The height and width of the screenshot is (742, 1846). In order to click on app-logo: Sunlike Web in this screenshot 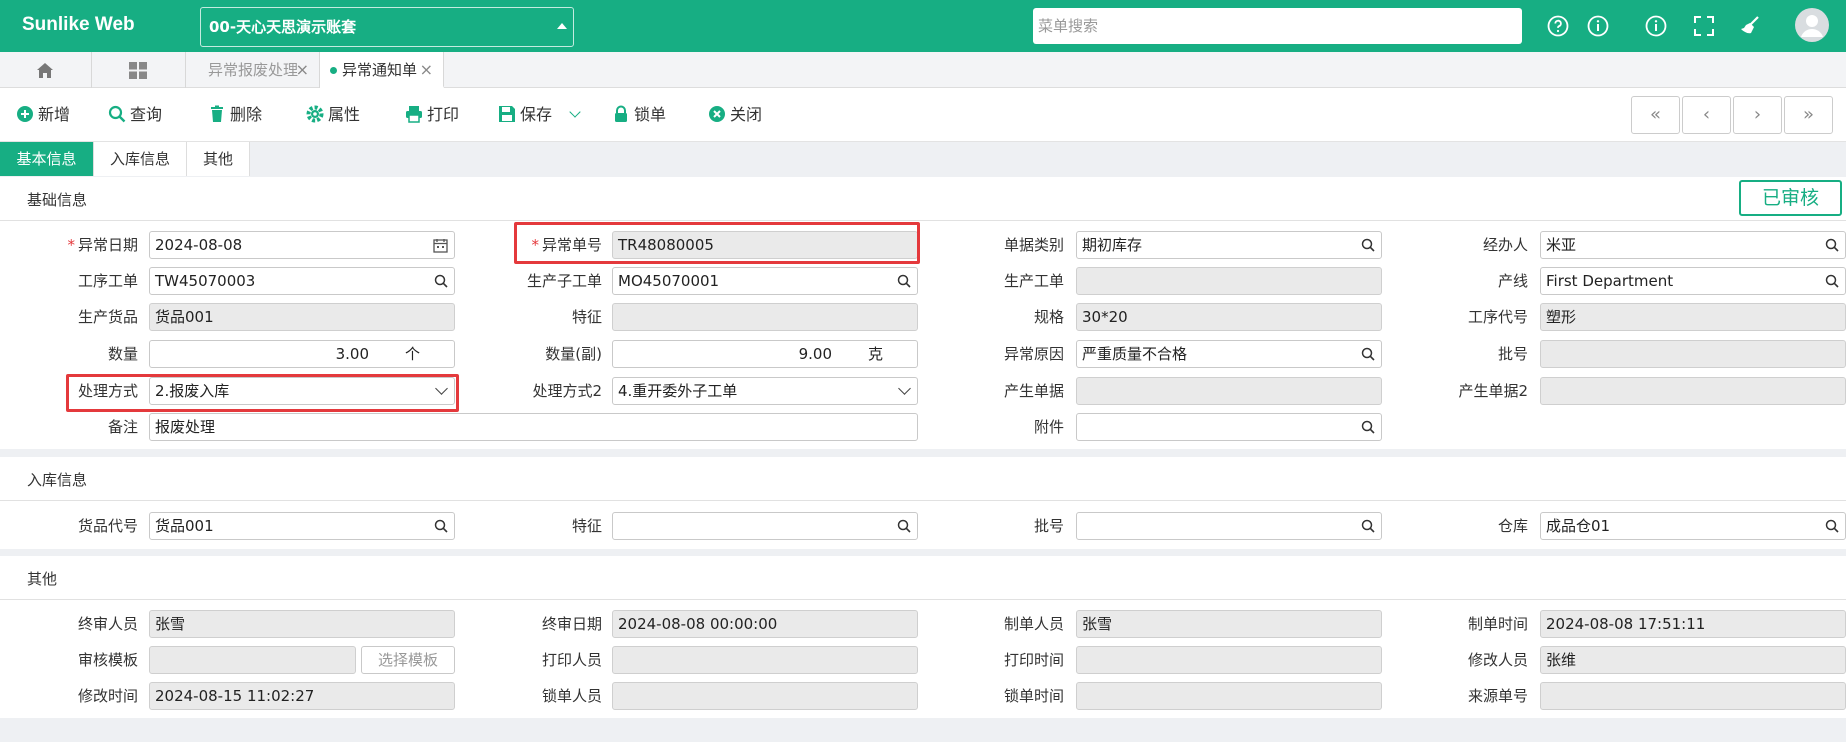, I will do `click(78, 24)`.